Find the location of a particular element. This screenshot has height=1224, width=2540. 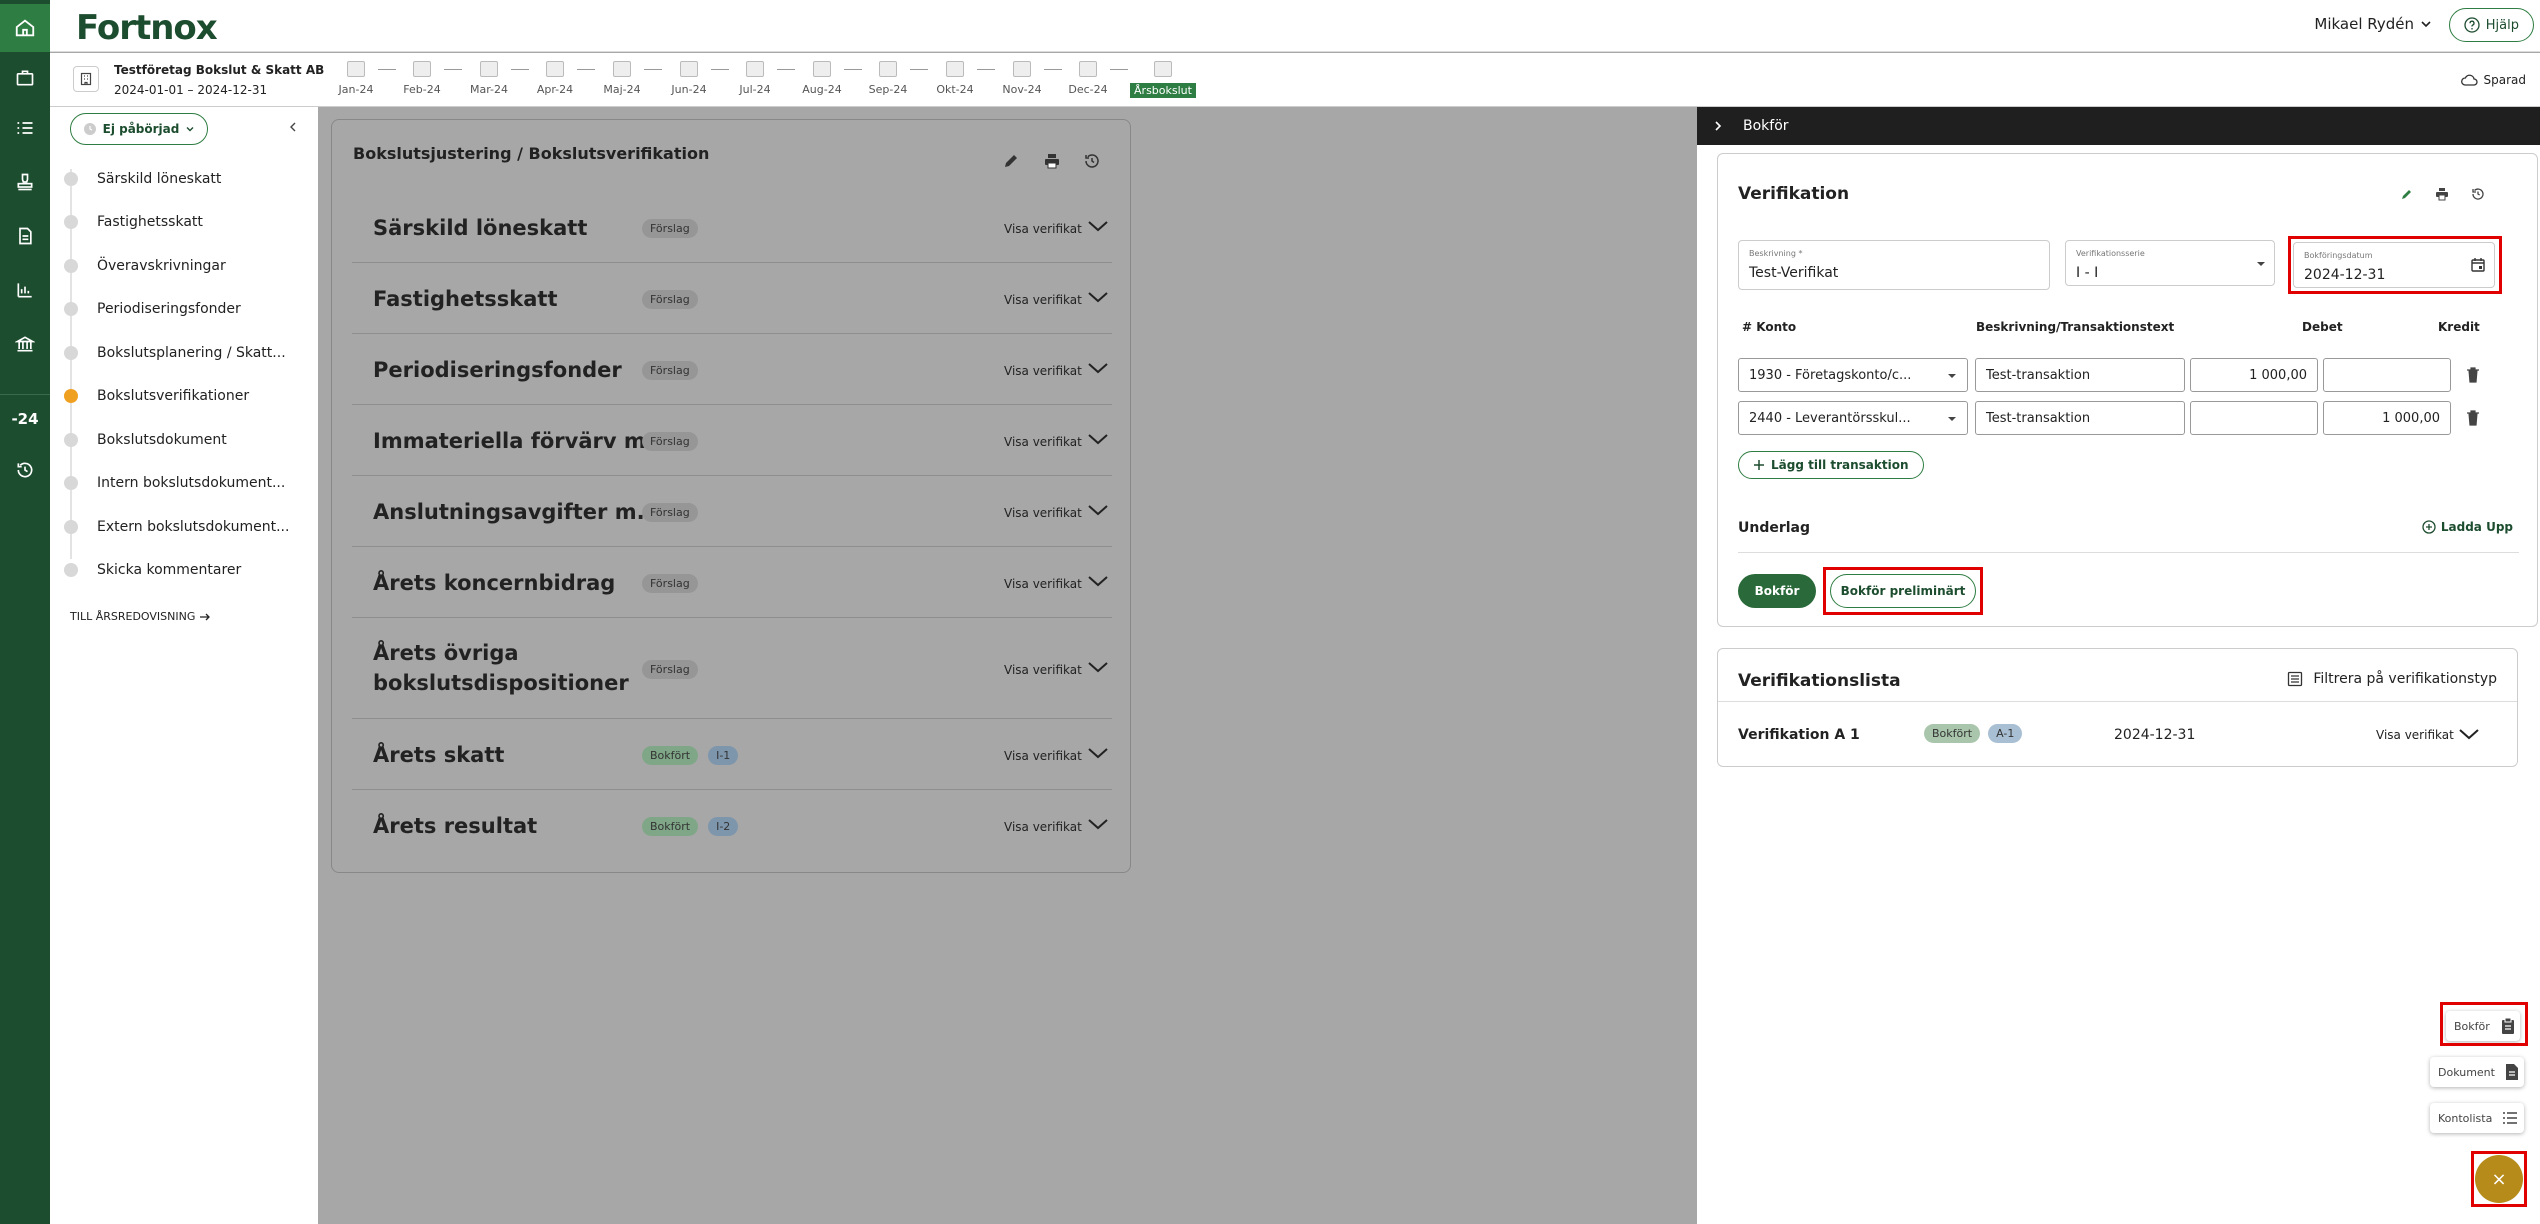

nav-history is located at coordinates (25, 470).